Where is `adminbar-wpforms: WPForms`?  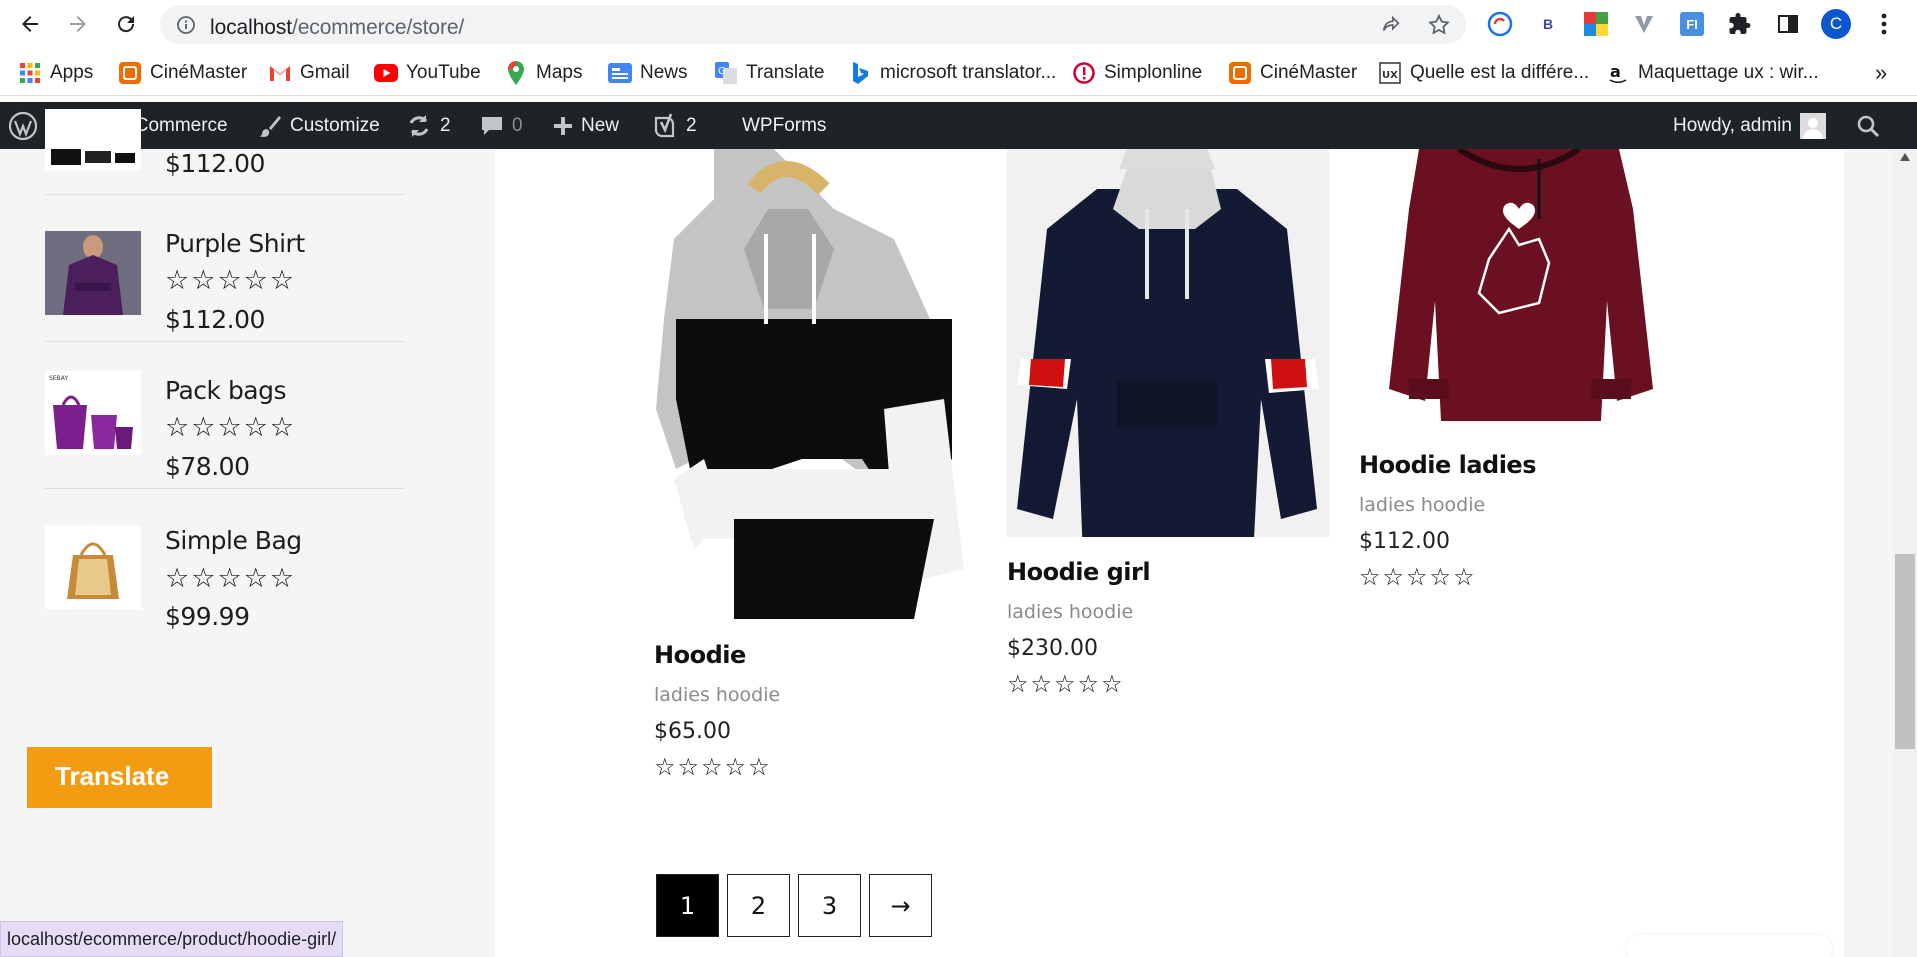 adminbar-wpforms: WPForms is located at coordinates (784, 125).